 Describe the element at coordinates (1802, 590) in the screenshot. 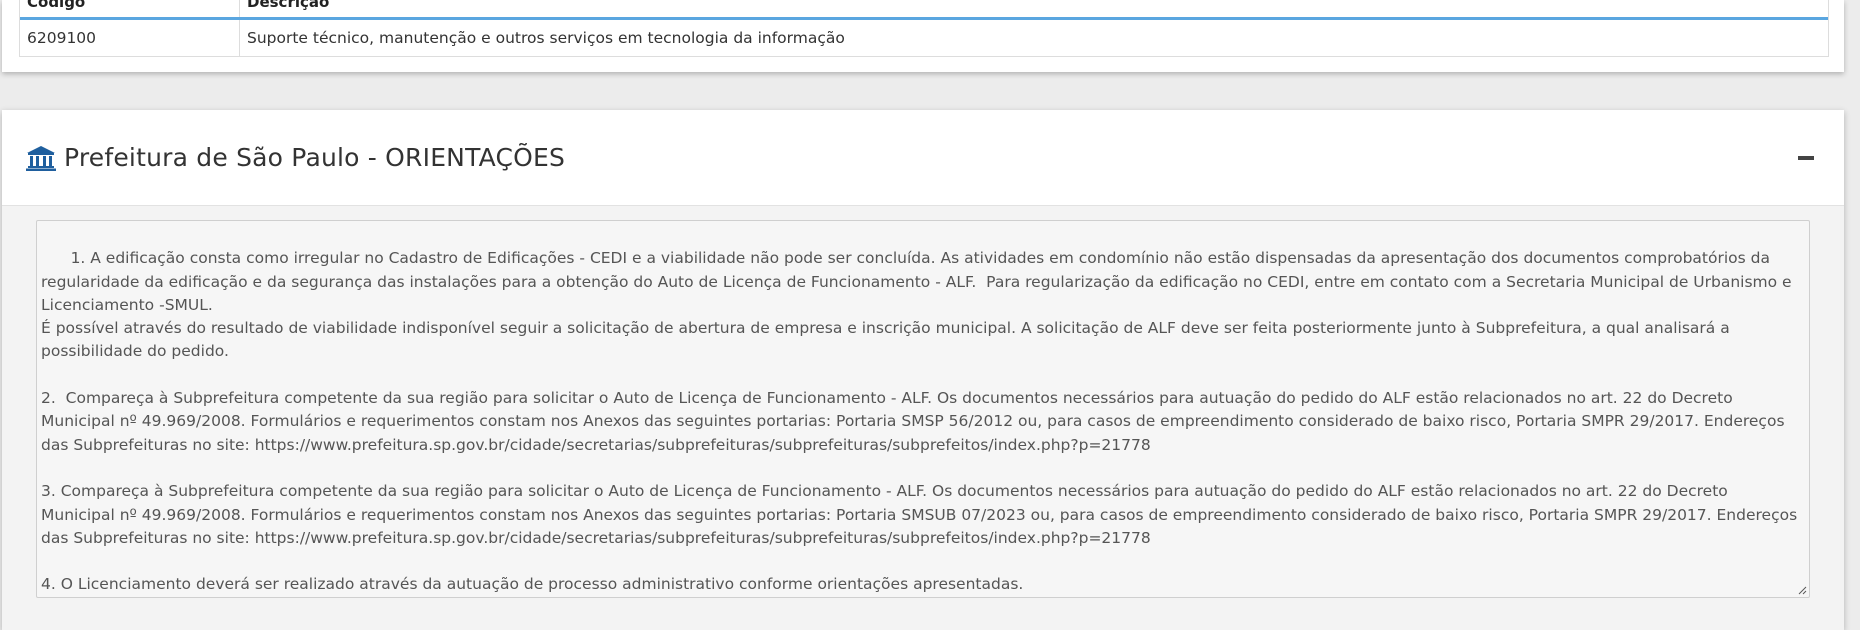

I see `resize-handle-icon` at that location.